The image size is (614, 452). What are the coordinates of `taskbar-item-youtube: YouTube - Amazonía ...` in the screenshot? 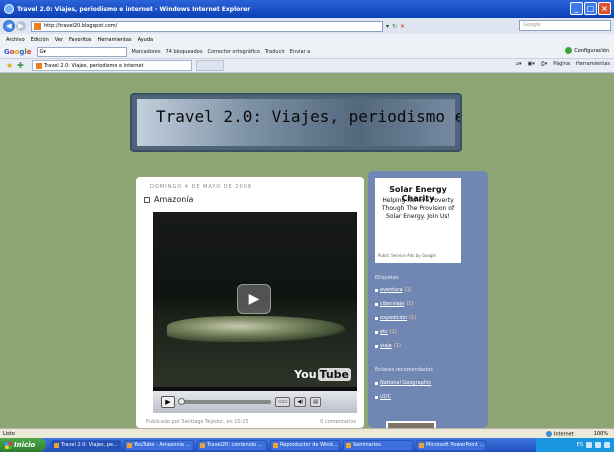 It's located at (159, 445).